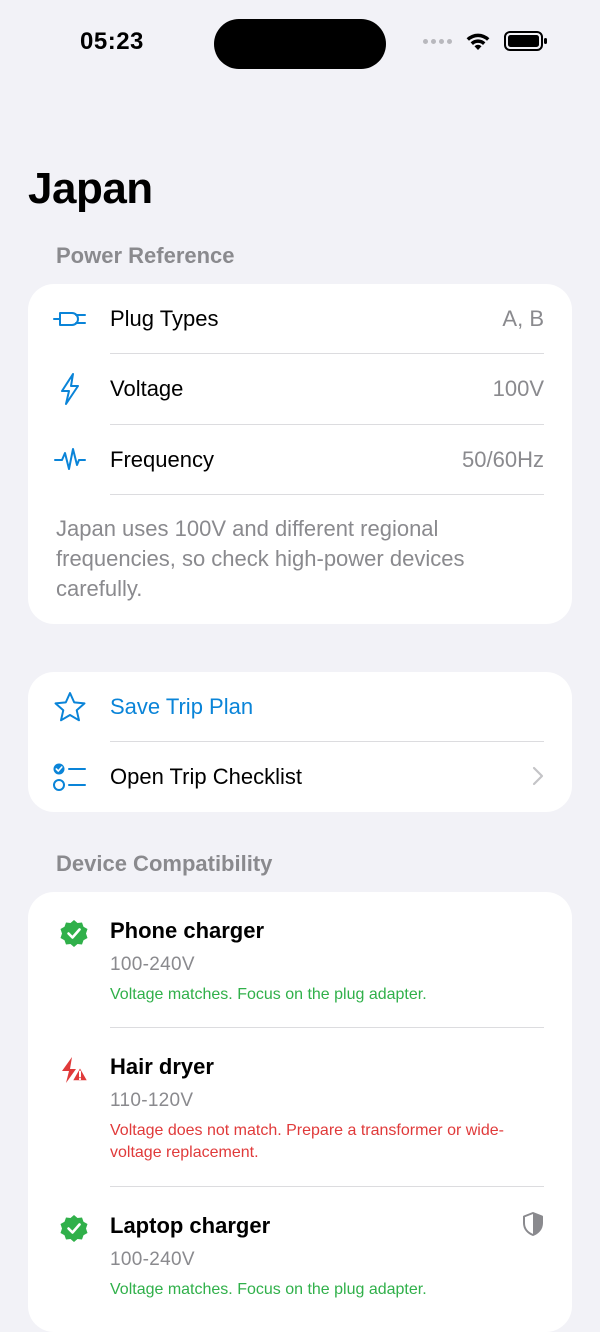 This screenshot has width=600, height=1332. I want to click on dynamic-island, so click(300, 44).